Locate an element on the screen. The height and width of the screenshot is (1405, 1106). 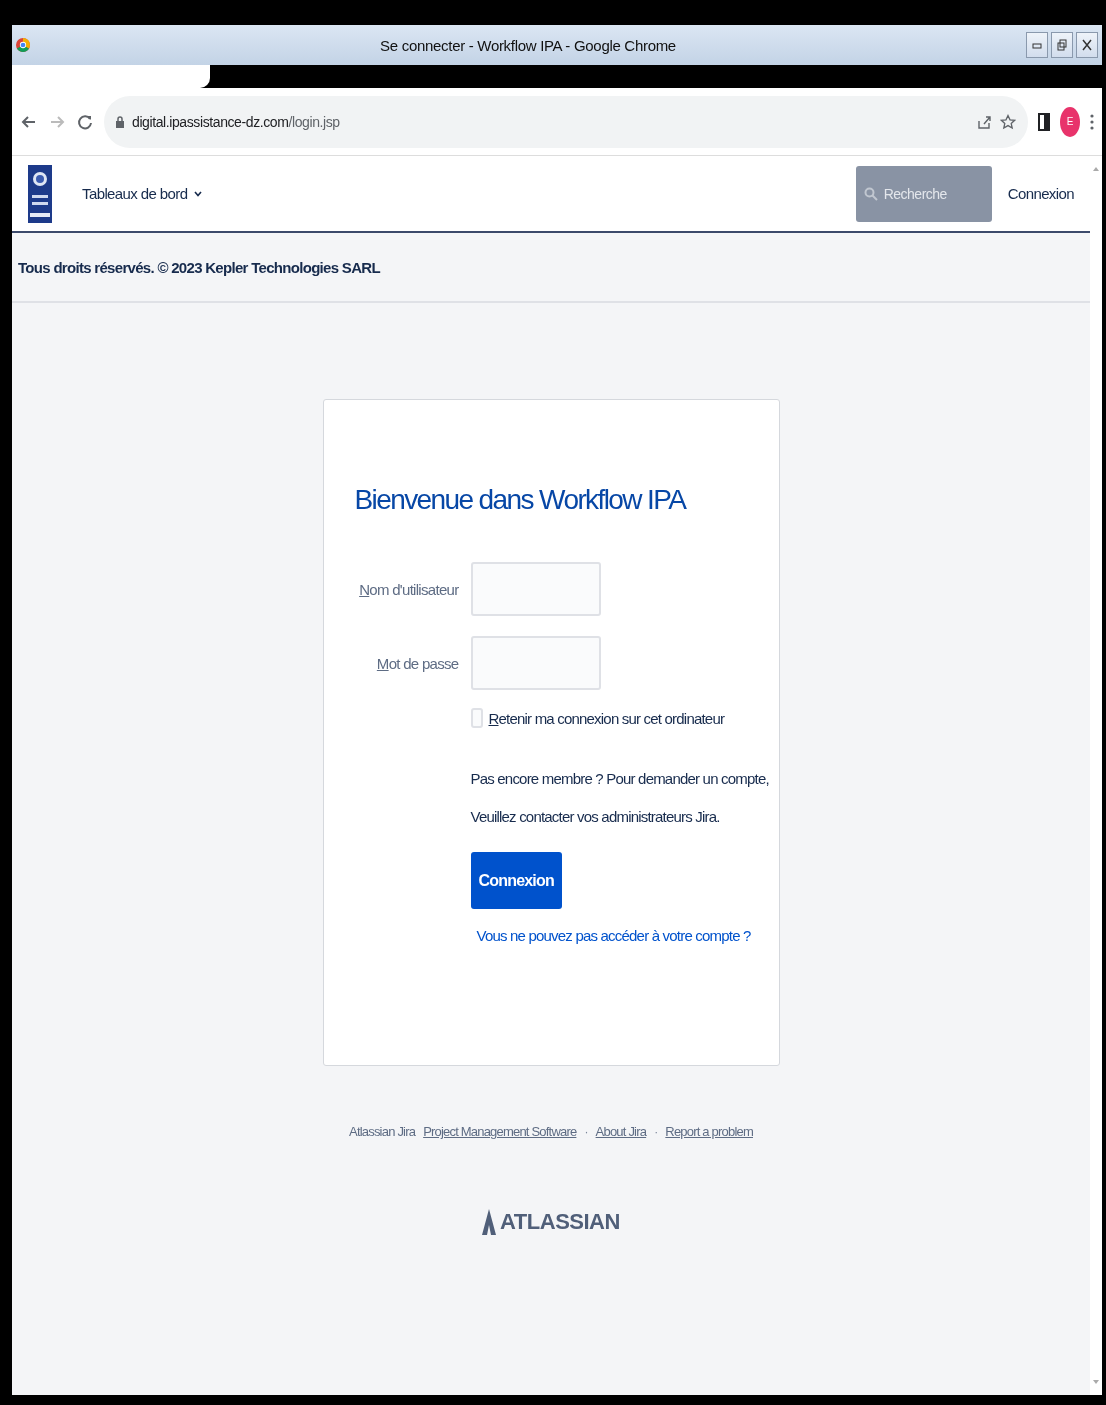
close-icon is located at coordinates (1087, 45).